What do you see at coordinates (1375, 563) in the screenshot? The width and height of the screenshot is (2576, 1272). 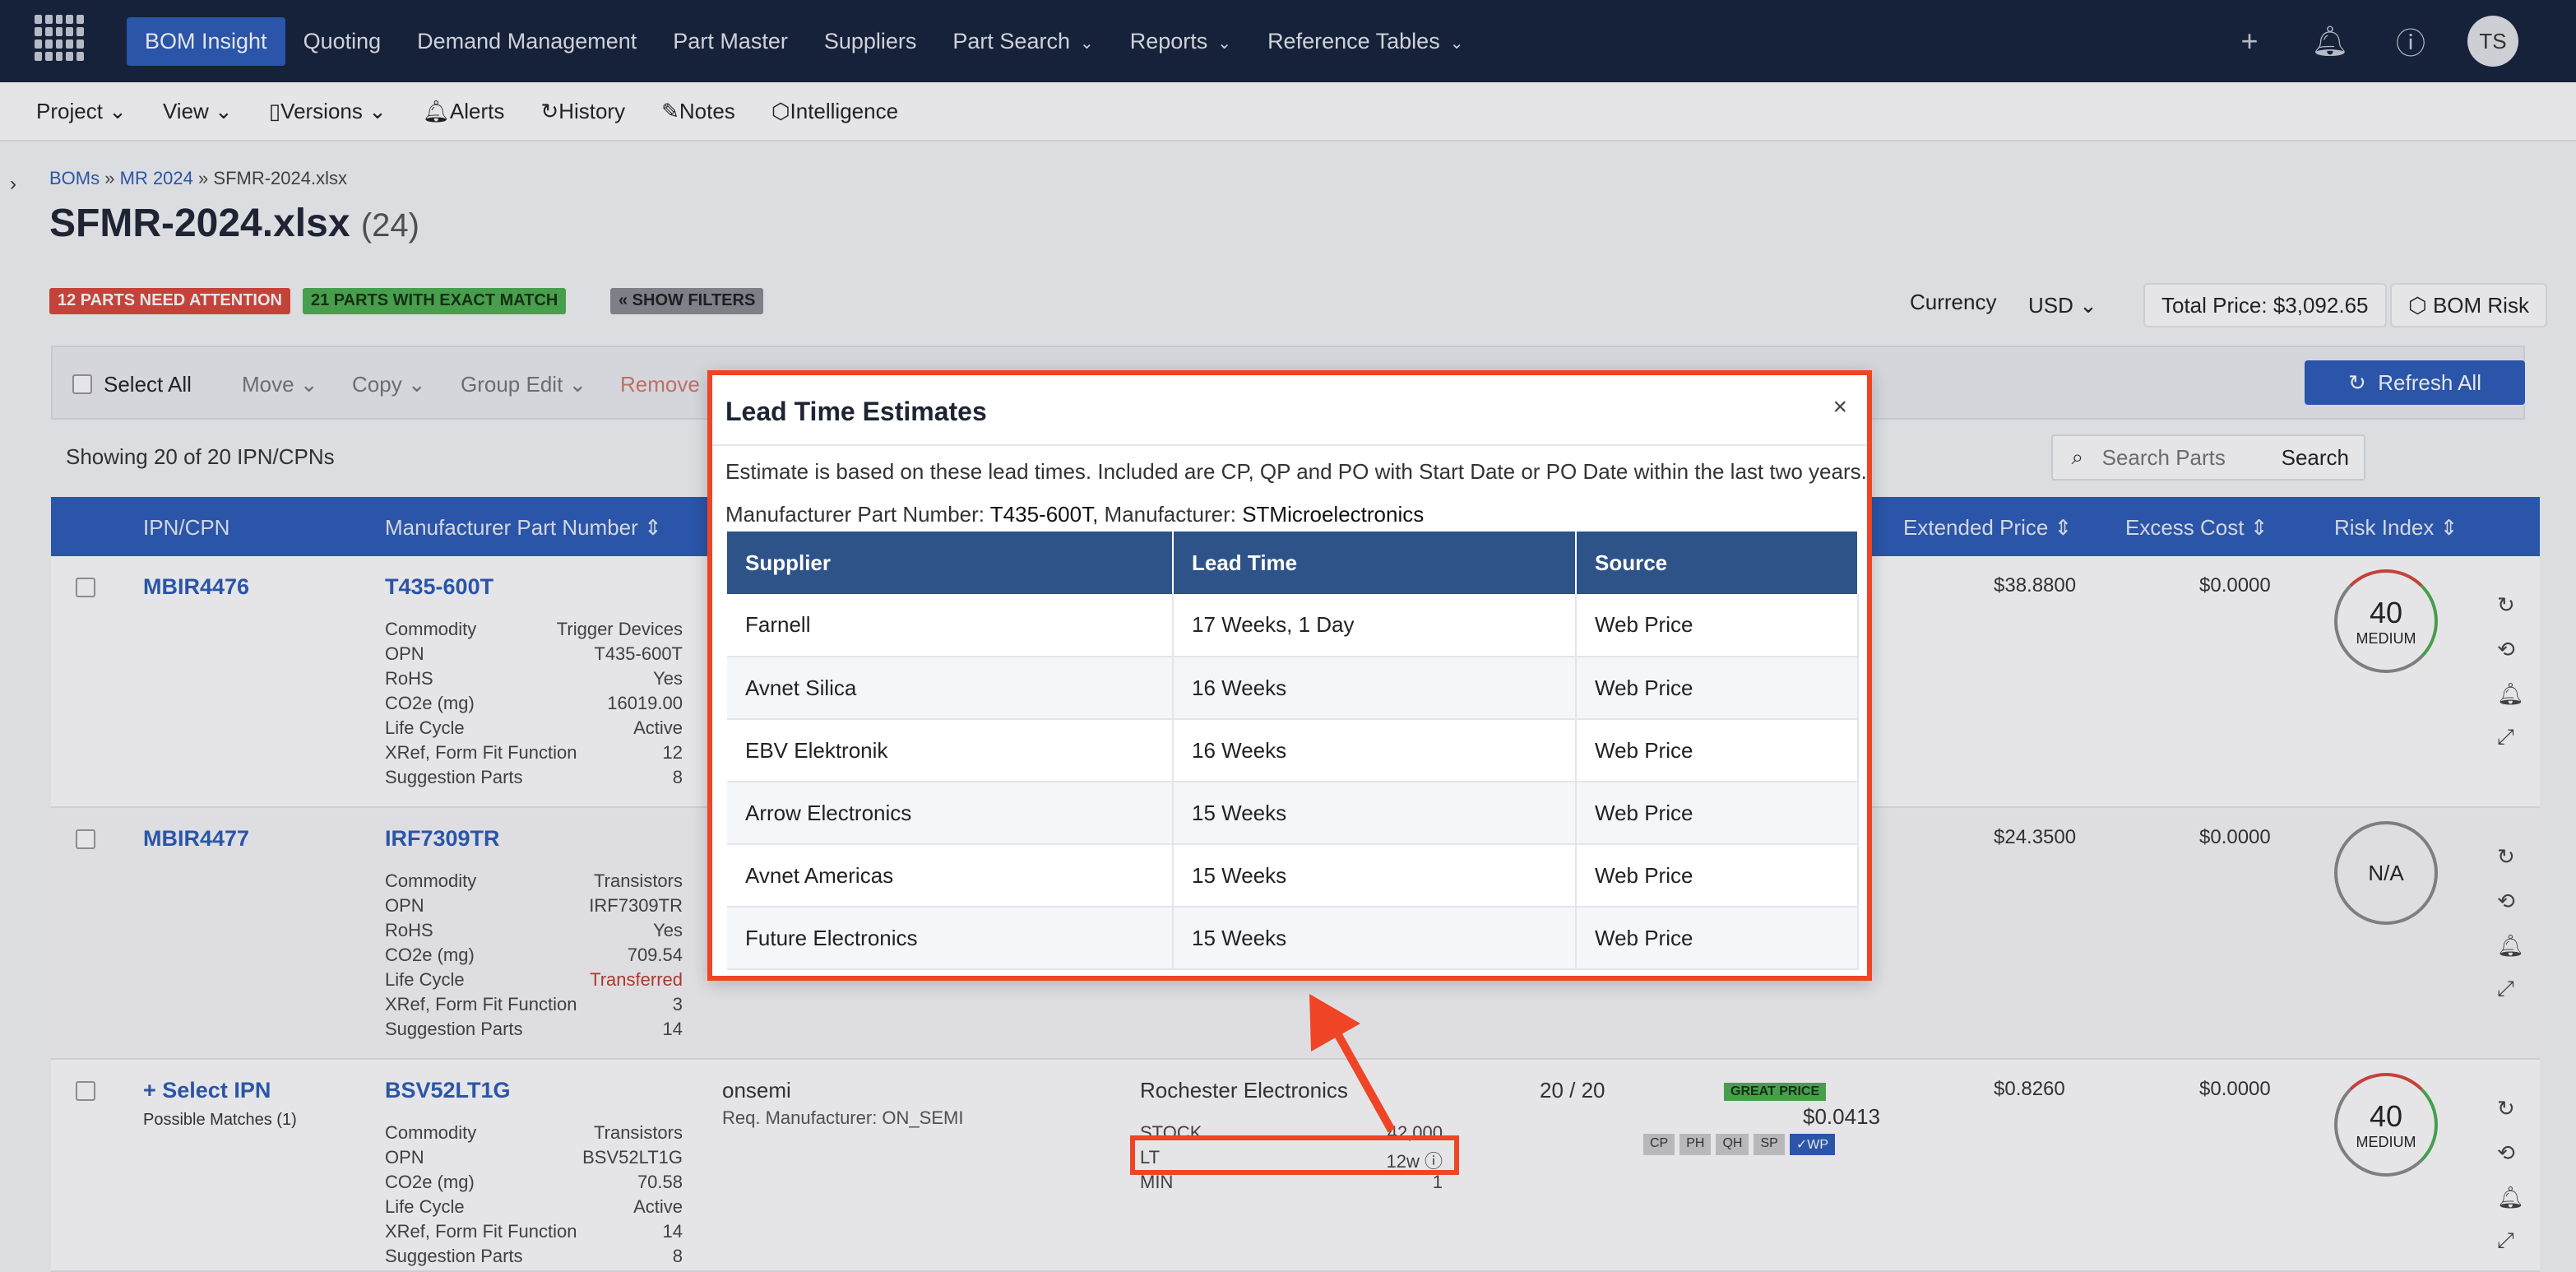 I see `col-lead-time: Lead Time` at bounding box center [1375, 563].